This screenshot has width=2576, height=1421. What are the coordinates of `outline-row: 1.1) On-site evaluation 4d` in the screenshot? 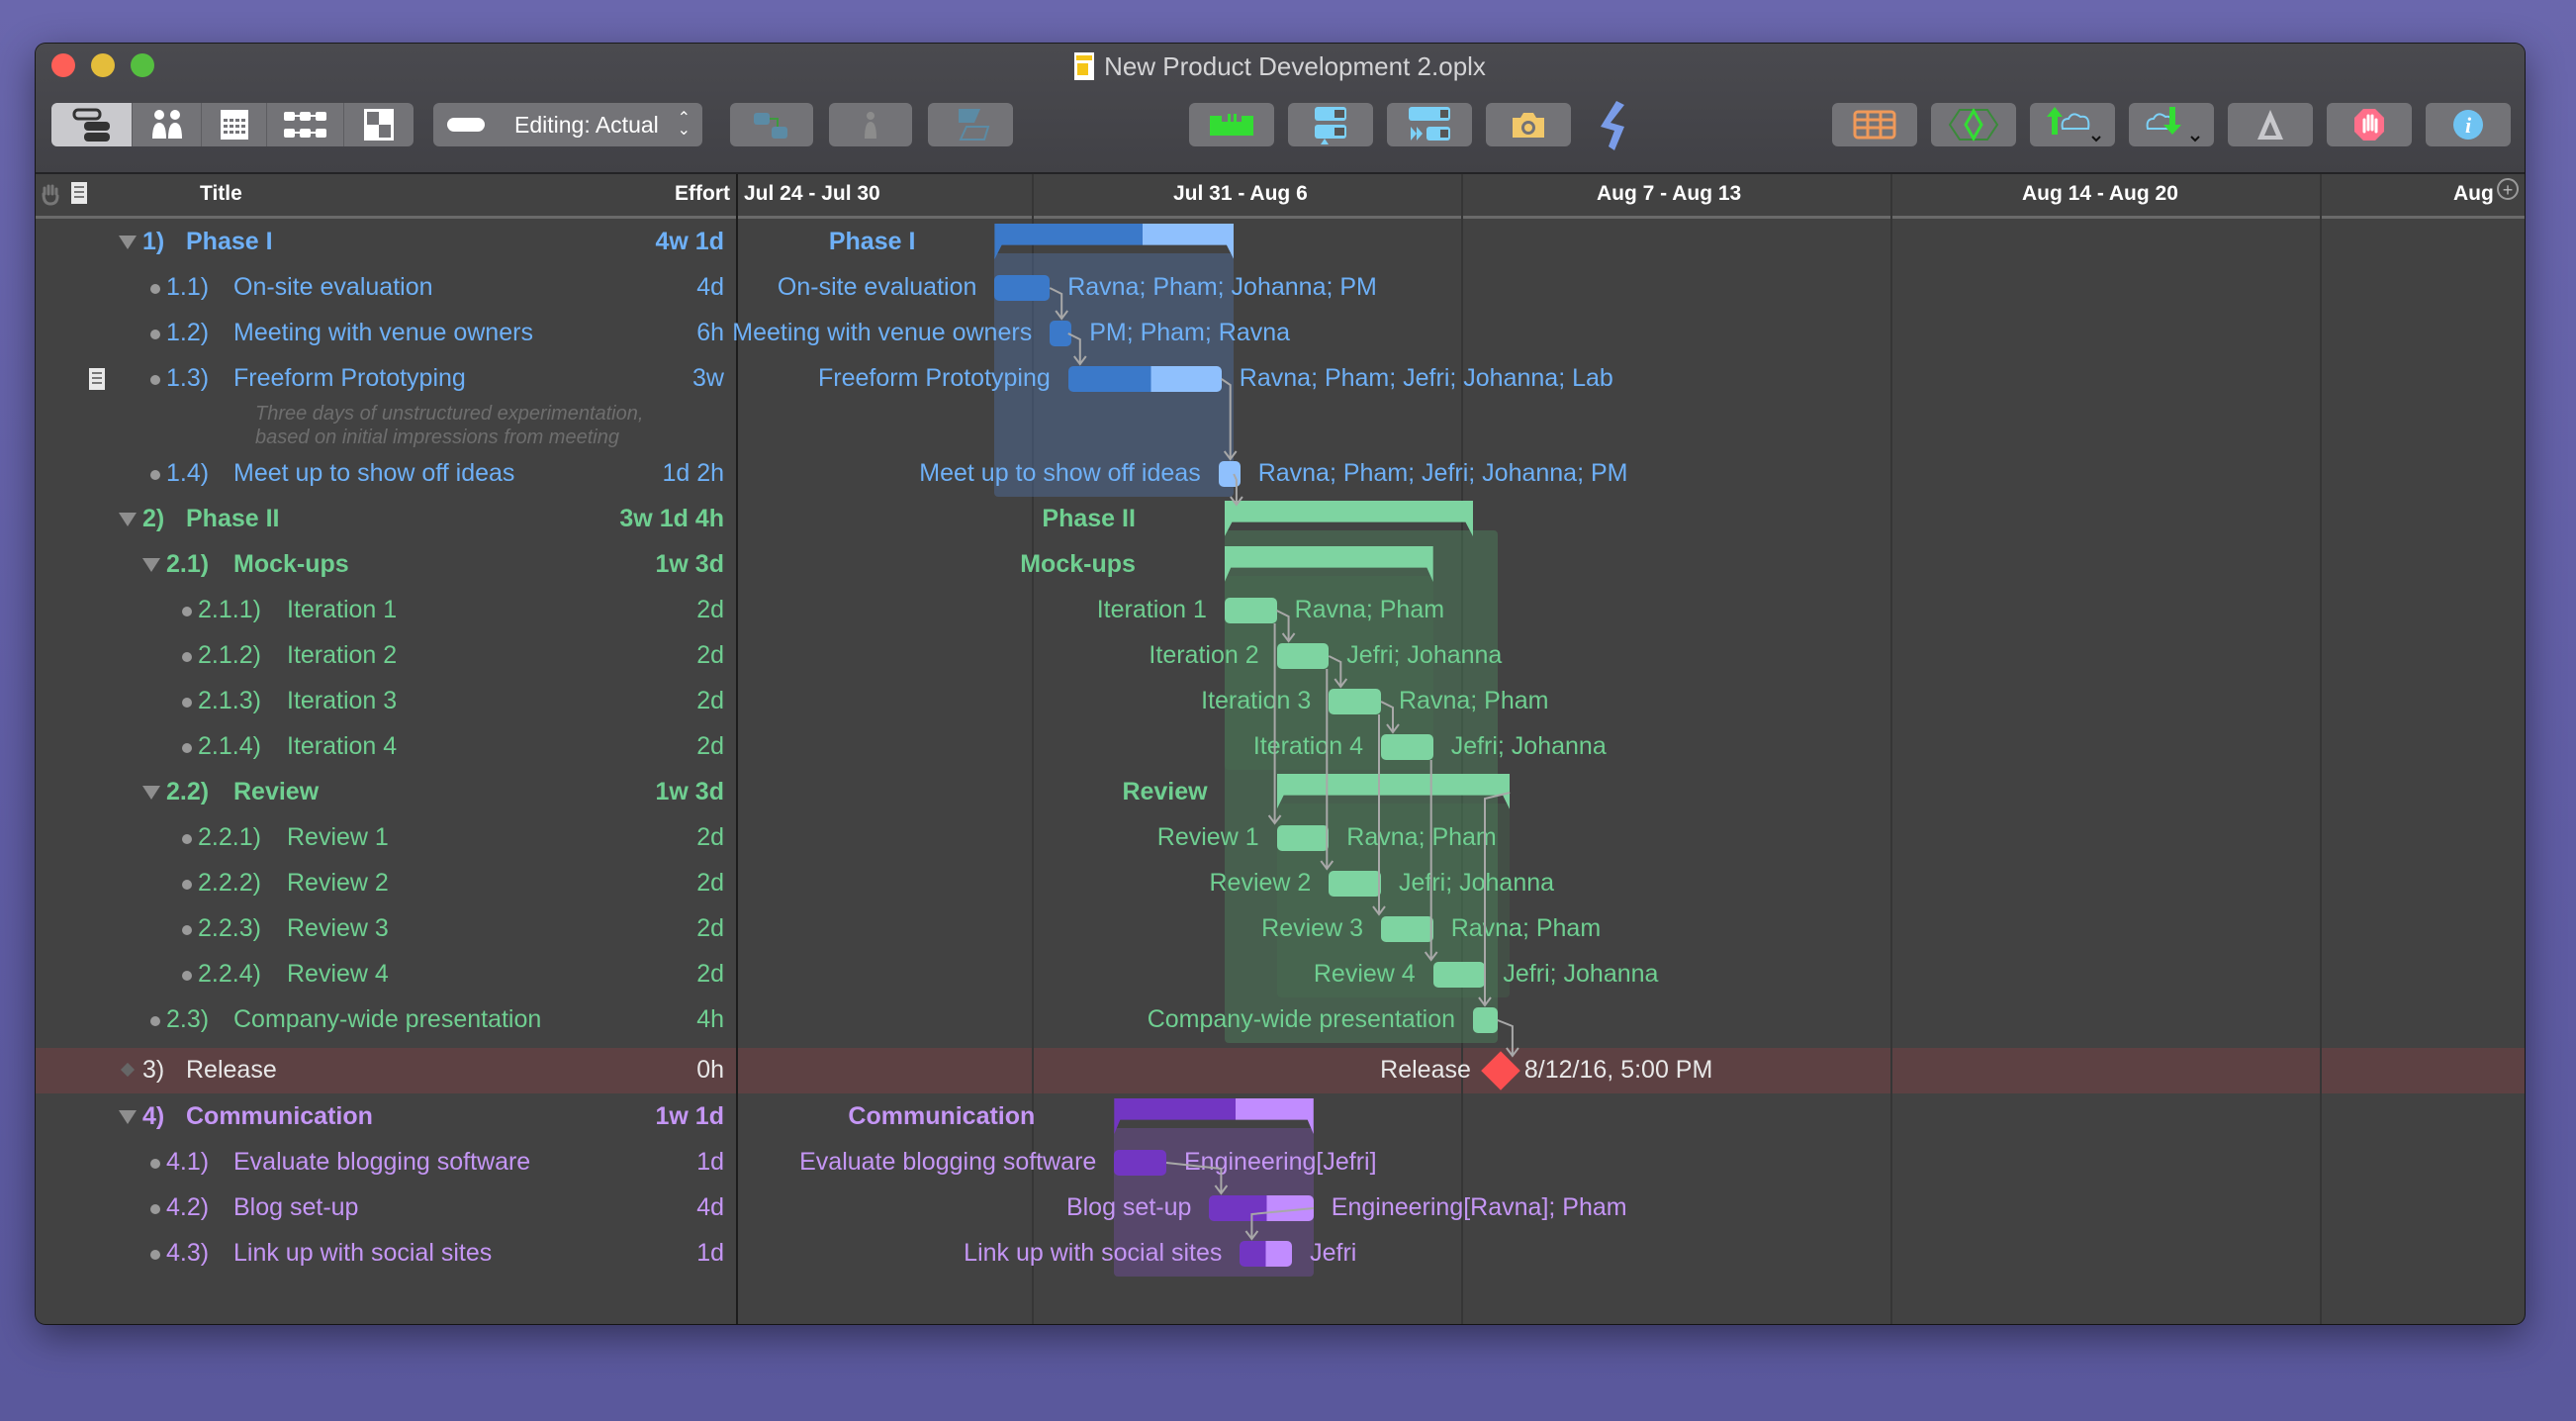 It's located at (386, 288).